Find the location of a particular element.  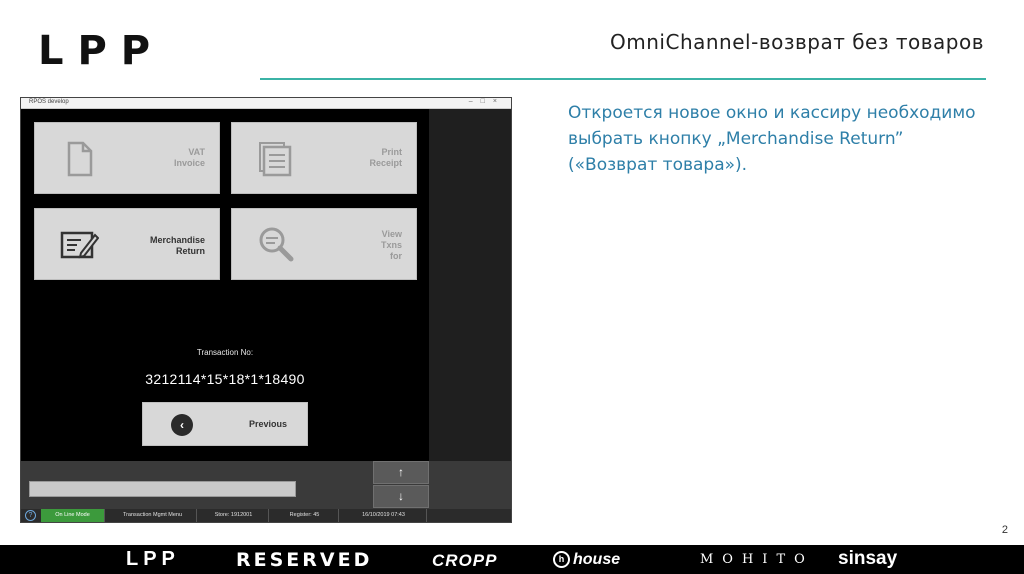

window-titlebar: RPOS develop –□× is located at coordinates (266, 103).